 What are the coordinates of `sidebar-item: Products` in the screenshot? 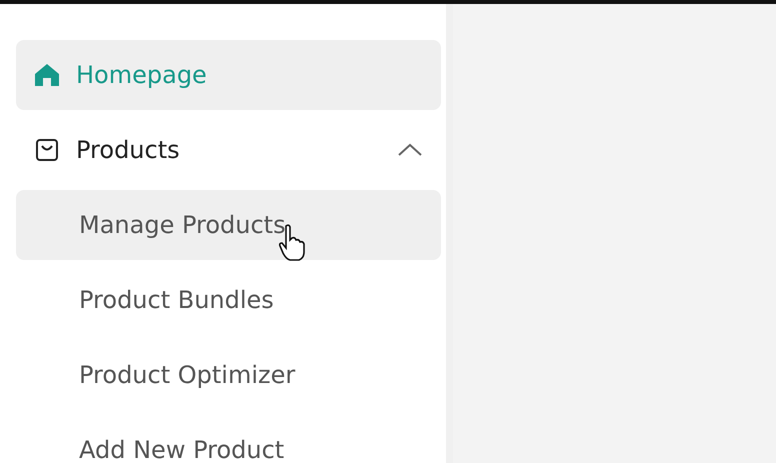 It's located at (228, 150).